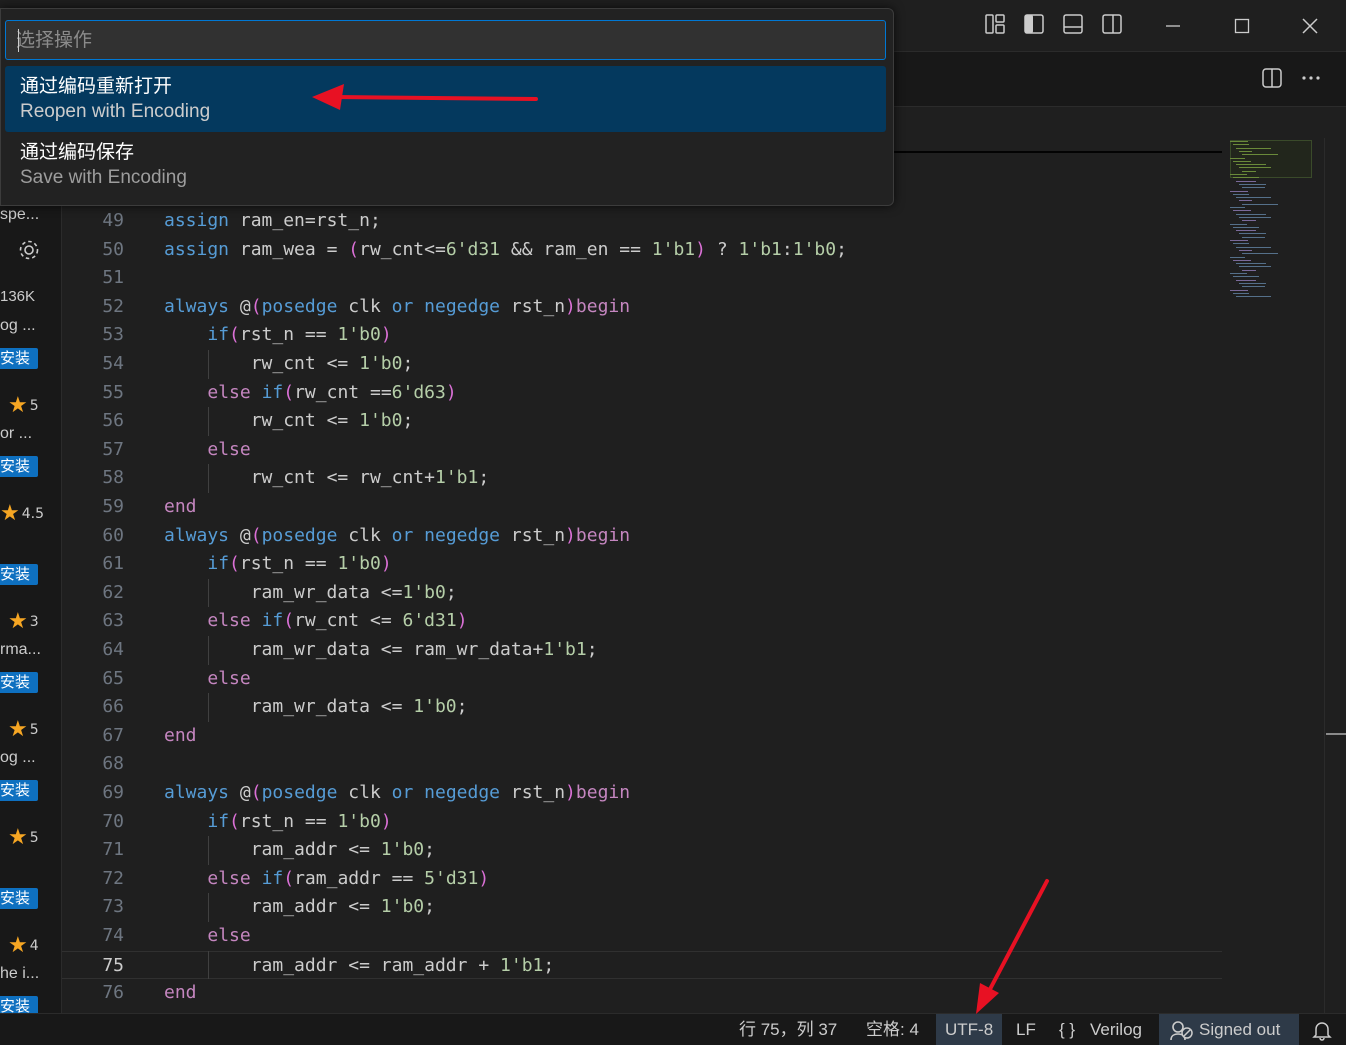 This screenshot has width=1346, height=1045. I want to click on code-line: 74 else, so click(642, 936).